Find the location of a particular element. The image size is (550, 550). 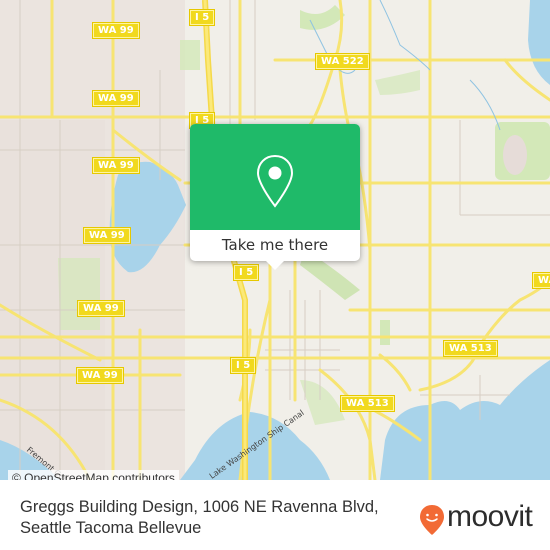

lake-washington-north is located at coordinates (539, 42).